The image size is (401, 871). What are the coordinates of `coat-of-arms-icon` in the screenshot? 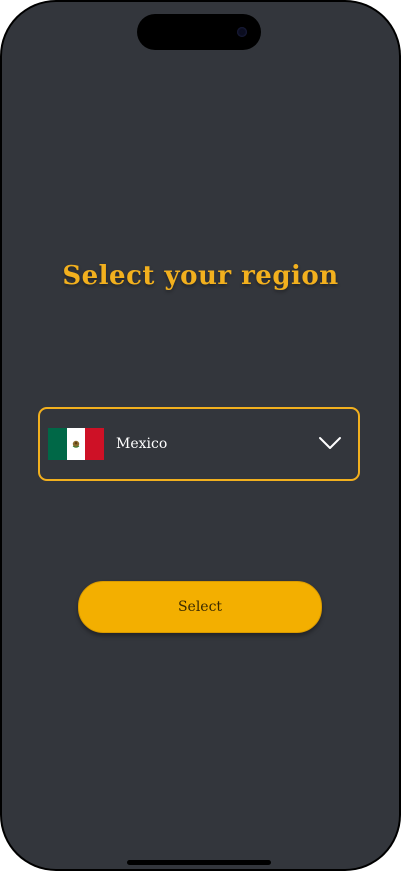 It's located at (76, 444).